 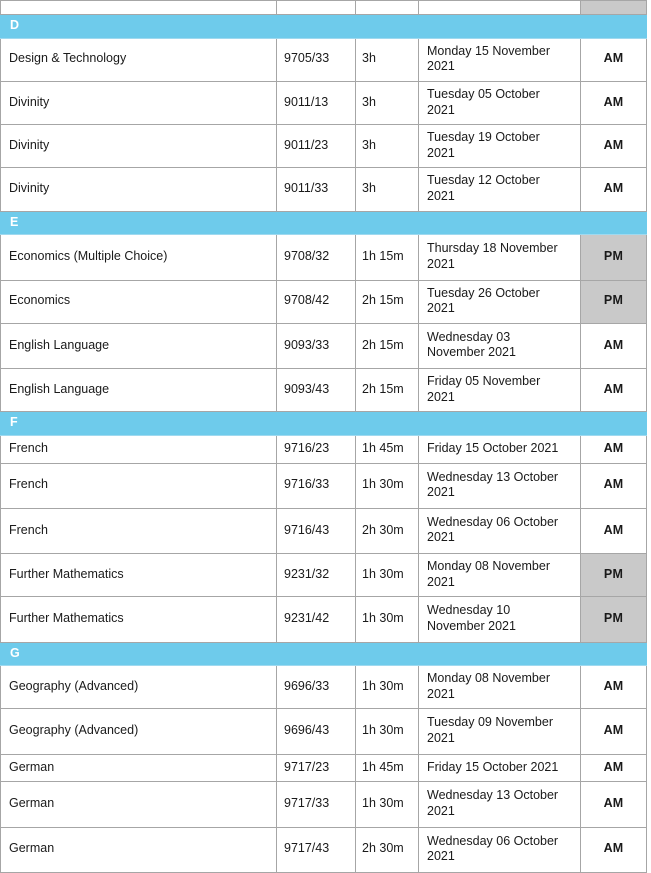 I want to click on section-letter: F, so click(x=14, y=422).